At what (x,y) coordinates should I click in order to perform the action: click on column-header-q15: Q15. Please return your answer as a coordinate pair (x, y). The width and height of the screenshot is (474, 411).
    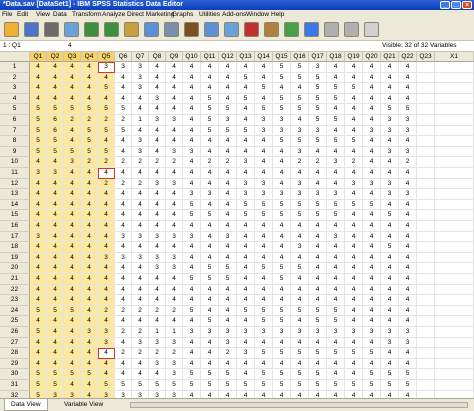
    Looking at the image, I should click on (282, 57).